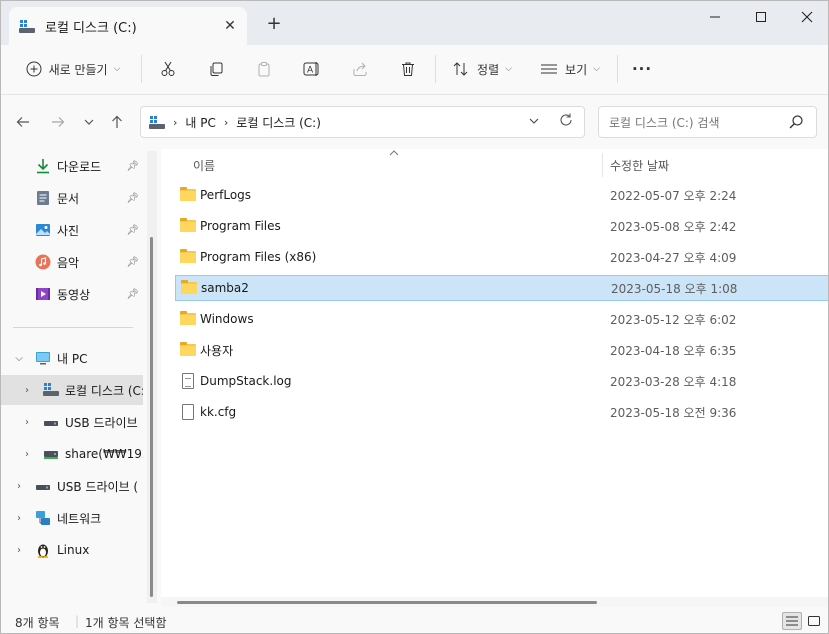  I want to click on sidebar-item-label: 내 PC, so click(72, 358).